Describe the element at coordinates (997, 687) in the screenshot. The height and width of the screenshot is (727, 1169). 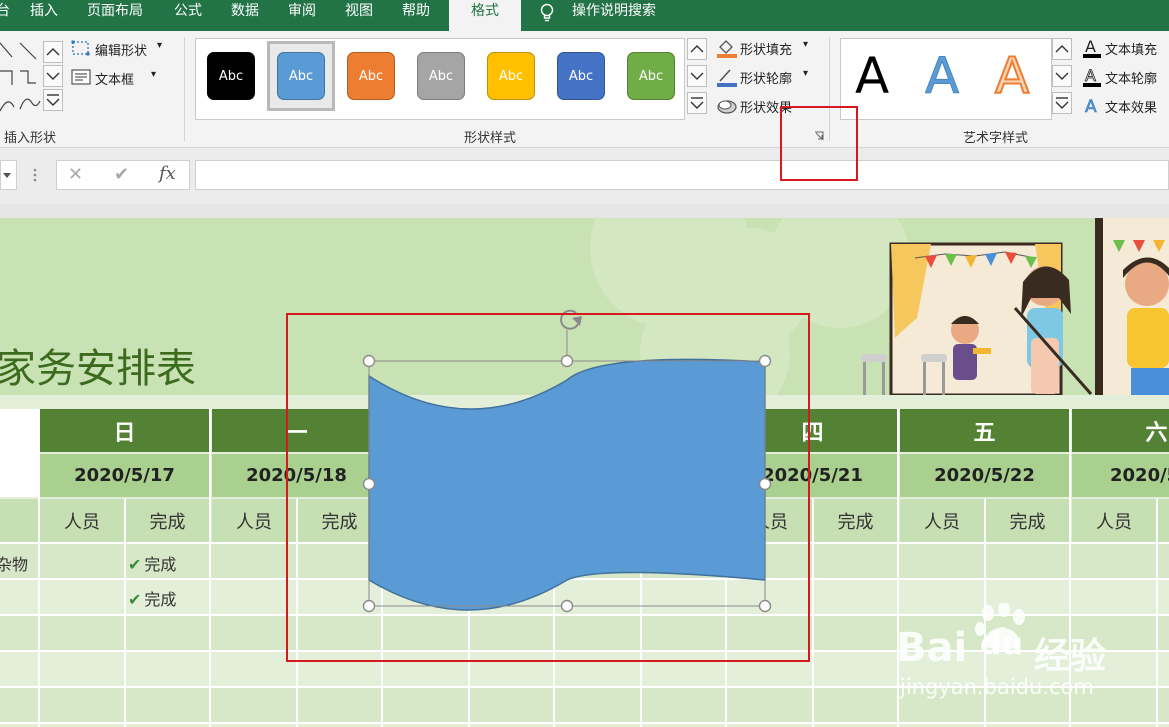
I see `watermark-url: jingyan.baidu.com` at that location.